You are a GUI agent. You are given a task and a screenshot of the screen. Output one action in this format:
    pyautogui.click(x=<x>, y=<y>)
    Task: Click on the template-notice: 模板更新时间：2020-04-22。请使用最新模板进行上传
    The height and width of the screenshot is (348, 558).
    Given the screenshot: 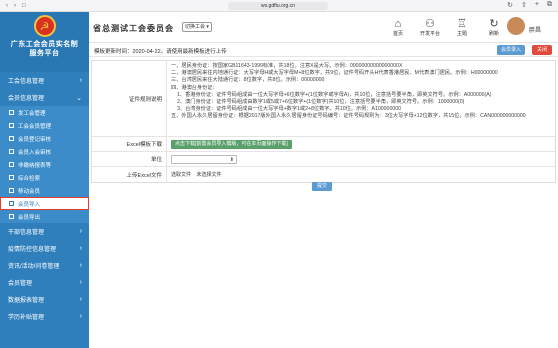 What is the action you would take?
    pyautogui.click(x=160, y=52)
    